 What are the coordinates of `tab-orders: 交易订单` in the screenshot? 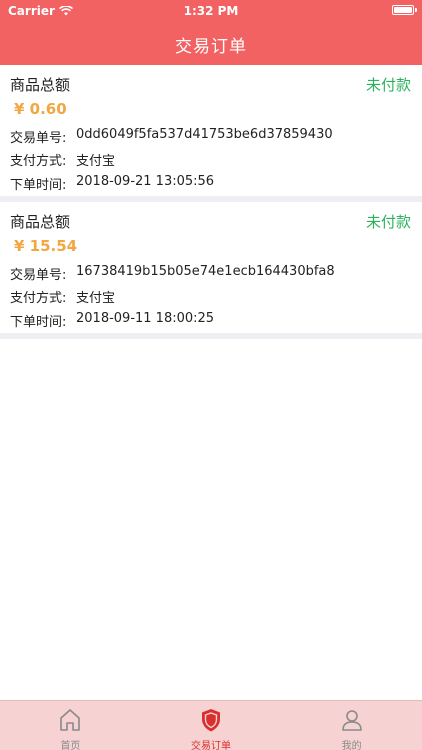 It's located at (211, 725).